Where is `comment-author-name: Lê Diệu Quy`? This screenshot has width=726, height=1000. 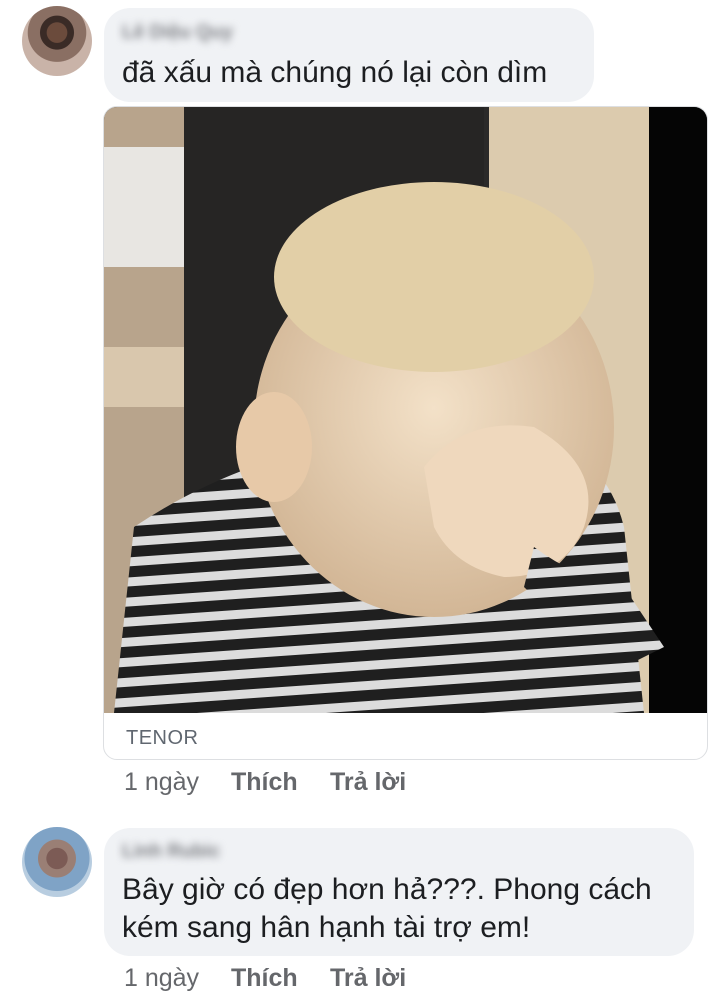 comment-author-name: Lê Diệu Quy is located at coordinates (177, 33).